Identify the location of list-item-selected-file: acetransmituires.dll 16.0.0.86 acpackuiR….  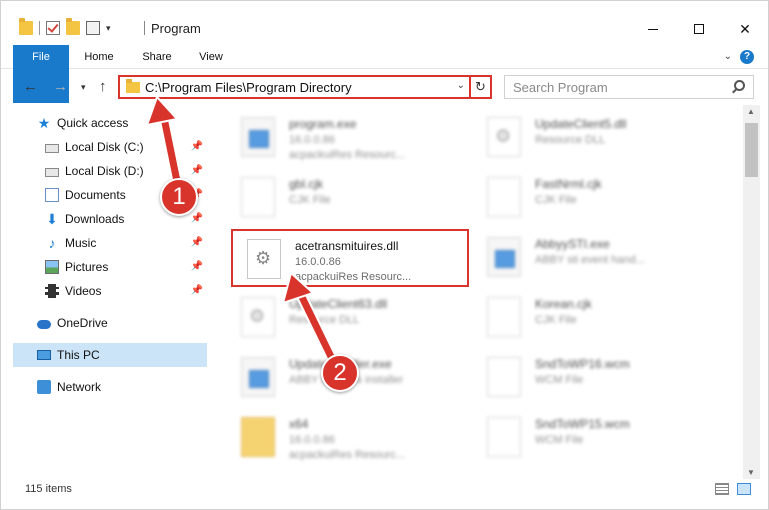
(350, 258).